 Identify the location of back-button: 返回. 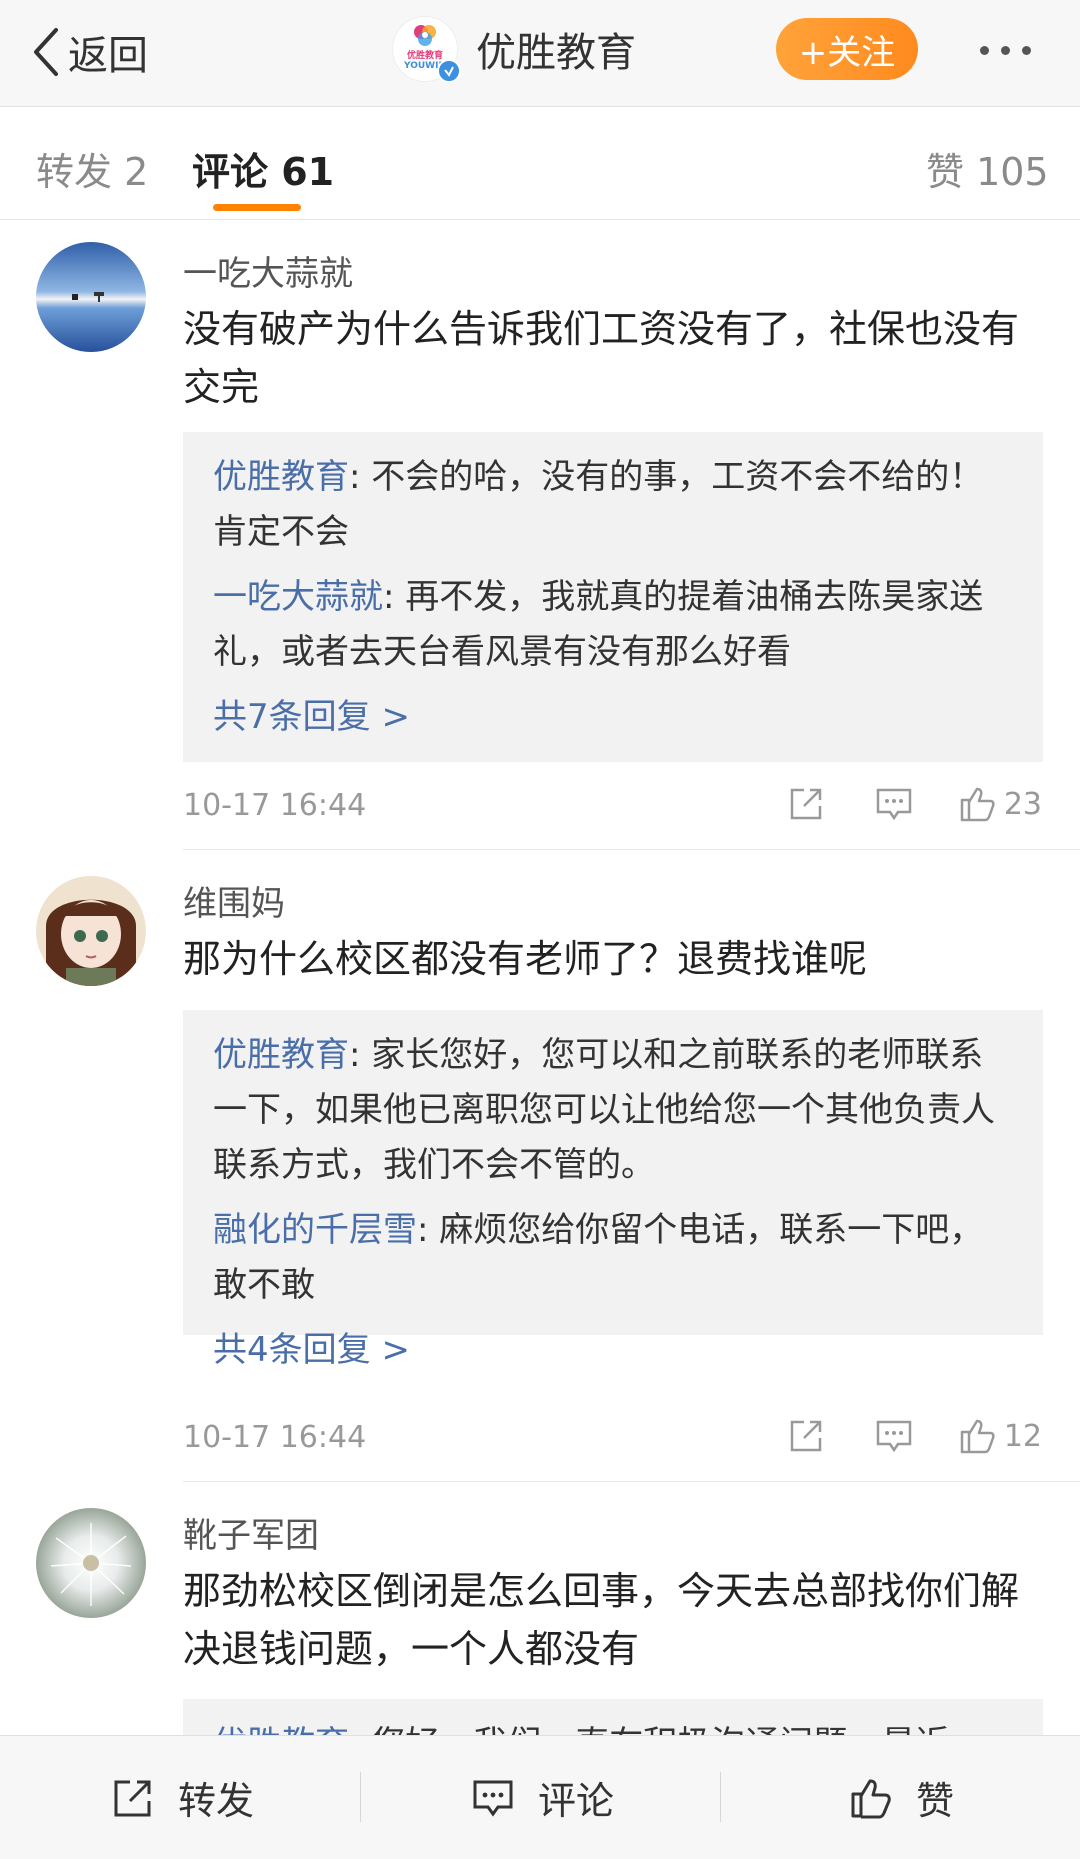
(89, 52).